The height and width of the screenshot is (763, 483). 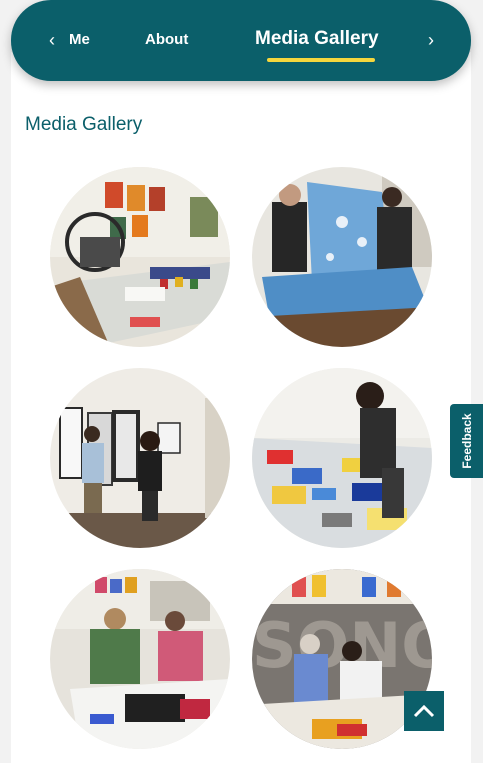 What do you see at coordinates (166, 39) in the screenshot?
I see `tab-about: About` at bounding box center [166, 39].